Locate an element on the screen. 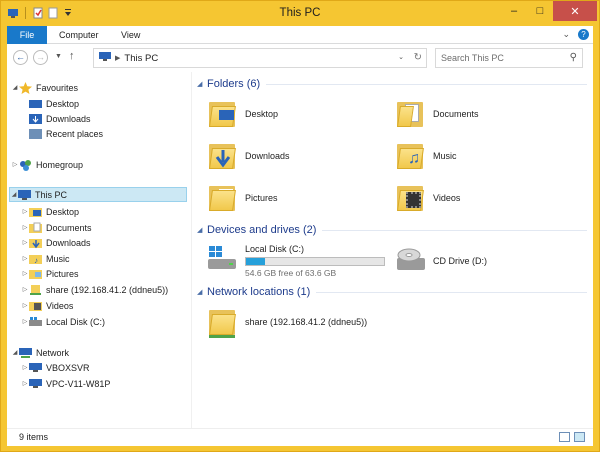 The height and width of the screenshot is (452, 600). nav-fav-recent: Recent places is located at coordinates (66, 133).